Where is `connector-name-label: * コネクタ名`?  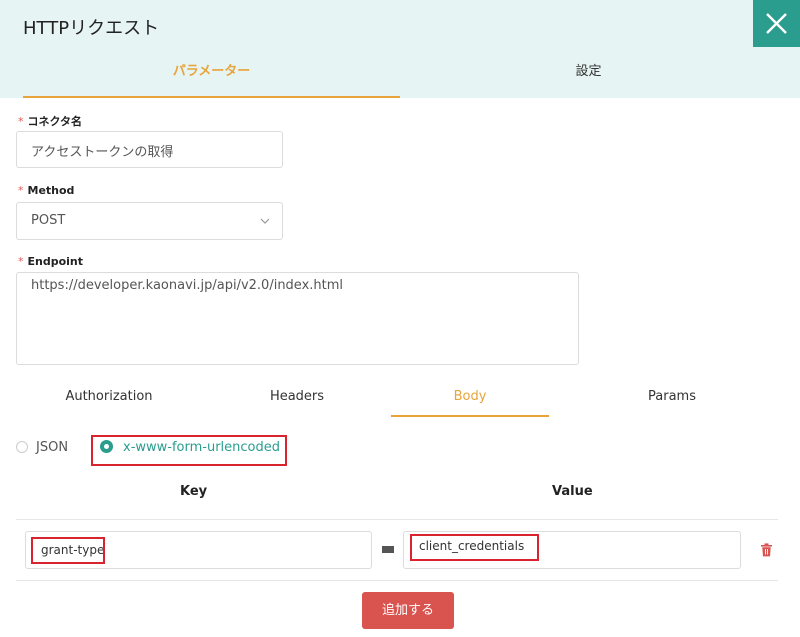 connector-name-label: * コネクタ名 is located at coordinates (50, 121).